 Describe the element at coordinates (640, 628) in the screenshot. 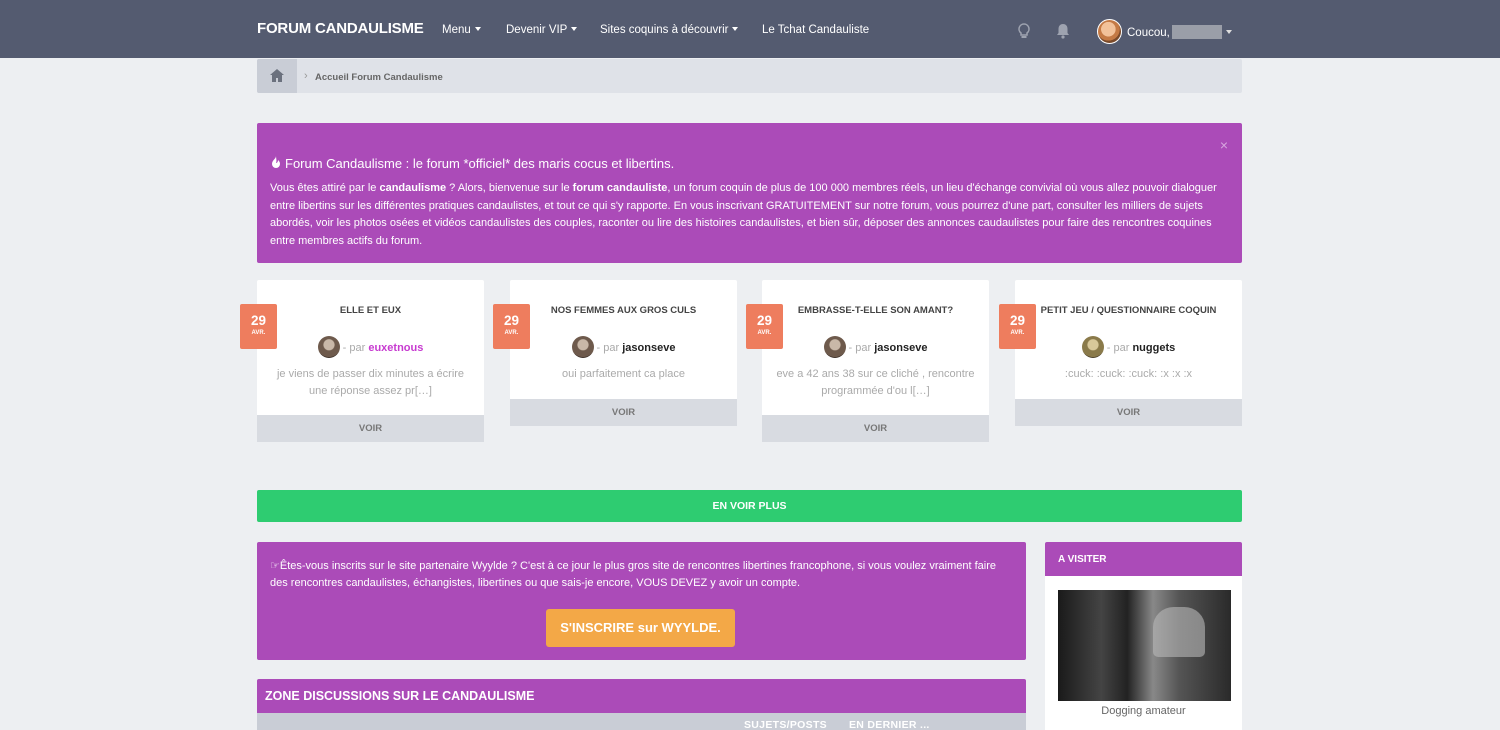

I see `wyylde-signup-button: S'INSCRIRE sur WYYLDE.` at that location.